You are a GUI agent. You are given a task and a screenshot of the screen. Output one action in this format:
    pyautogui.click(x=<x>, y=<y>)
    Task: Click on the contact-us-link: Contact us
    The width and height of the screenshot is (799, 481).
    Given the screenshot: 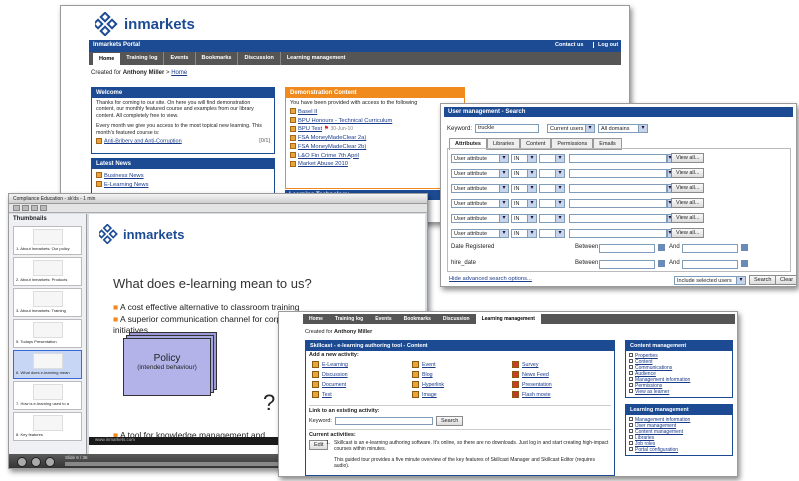 What is the action you would take?
    pyautogui.click(x=569, y=45)
    